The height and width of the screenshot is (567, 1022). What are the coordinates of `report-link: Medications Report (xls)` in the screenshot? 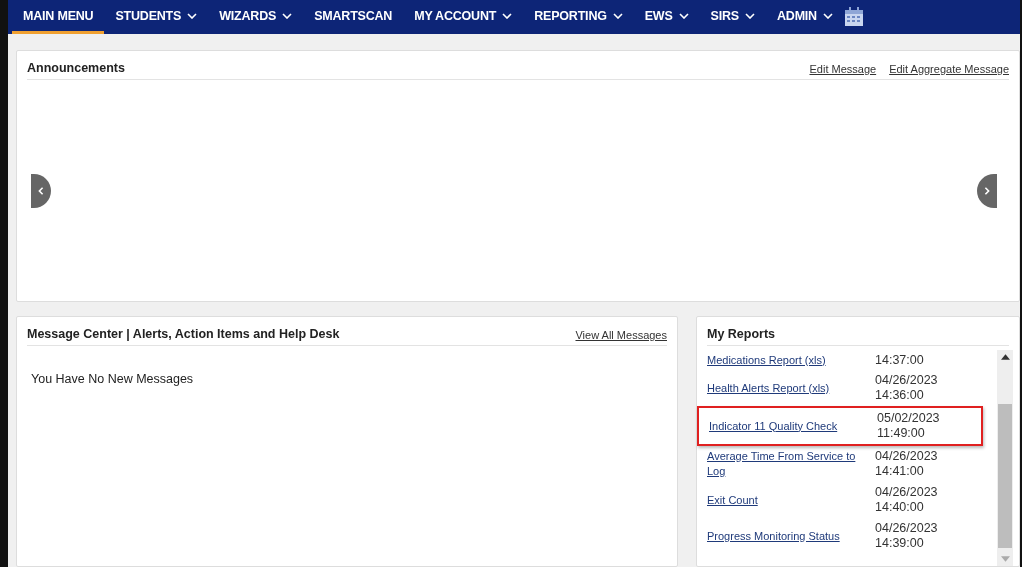 It's located at (791, 360).